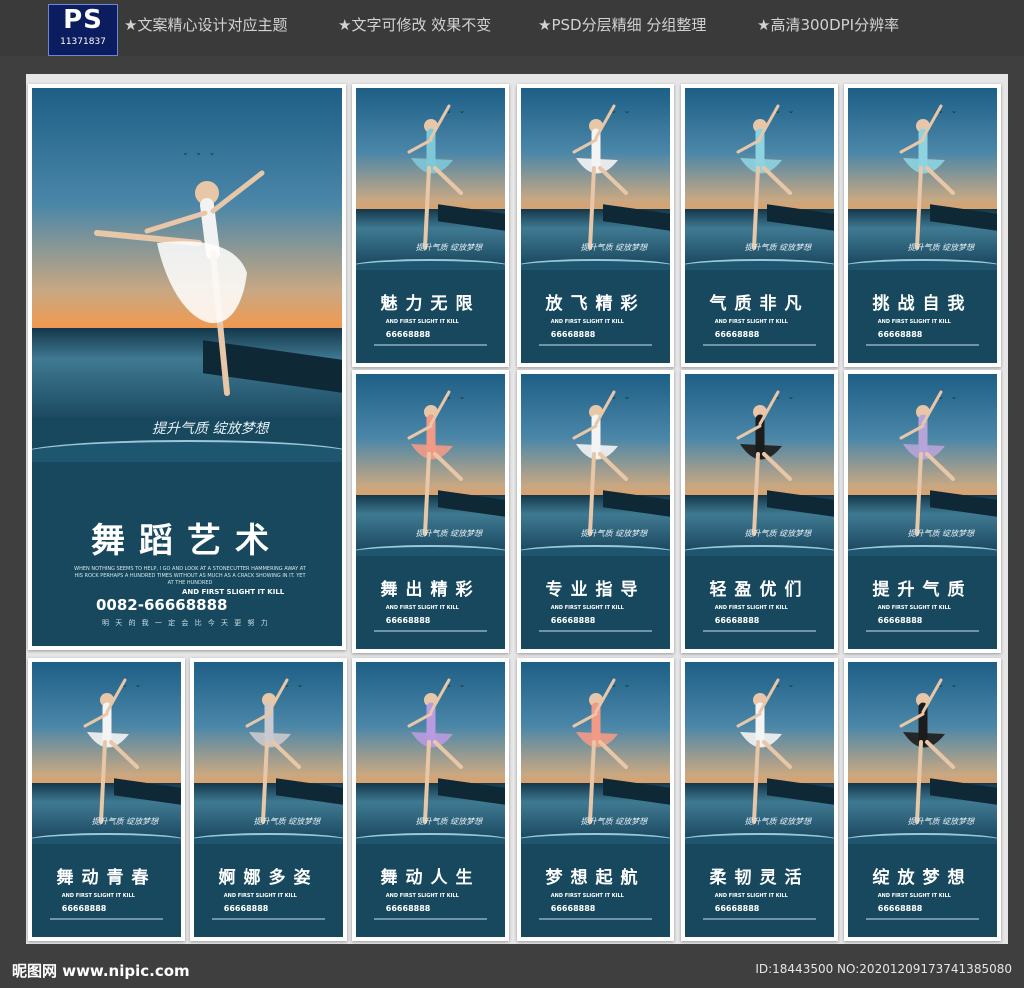 This screenshot has width=1024, height=988. What do you see at coordinates (430, 589) in the screenshot?
I see `poster-title: 舞出精彩` at bounding box center [430, 589].